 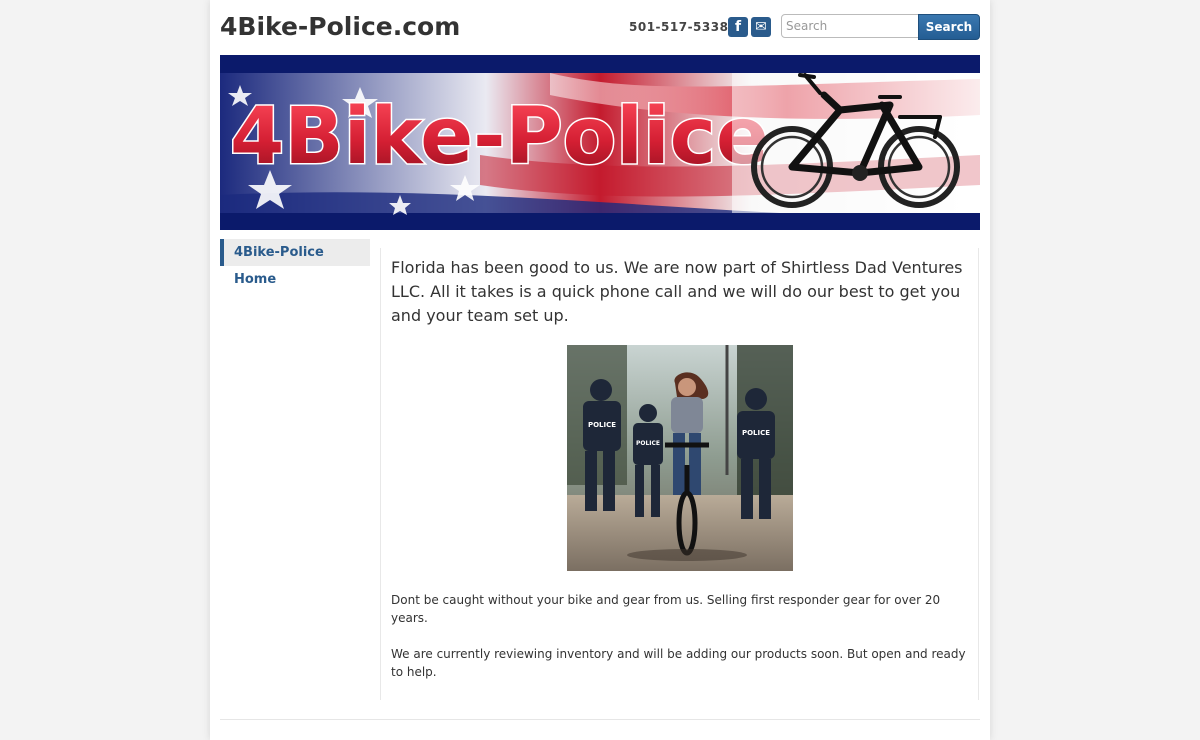 What do you see at coordinates (949, 27) in the screenshot?
I see `search-button: Search` at bounding box center [949, 27].